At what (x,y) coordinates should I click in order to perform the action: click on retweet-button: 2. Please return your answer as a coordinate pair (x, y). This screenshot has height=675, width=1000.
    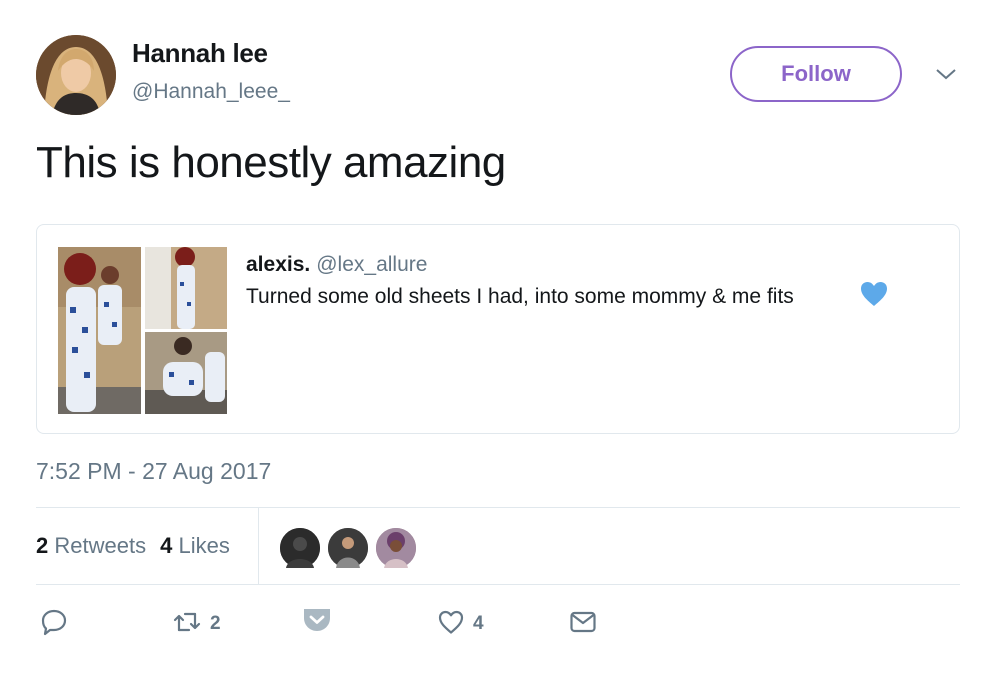
    Looking at the image, I should click on (196, 624).